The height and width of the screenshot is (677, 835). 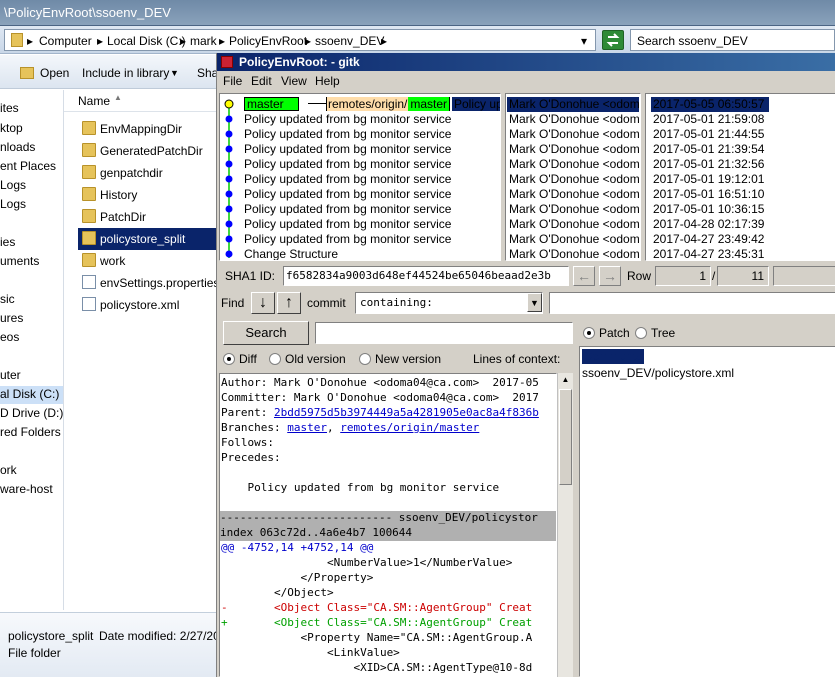 What do you see at coordinates (271, 104) in the screenshot?
I see `branch-tag-master: master` at bounding box center [271, 104].